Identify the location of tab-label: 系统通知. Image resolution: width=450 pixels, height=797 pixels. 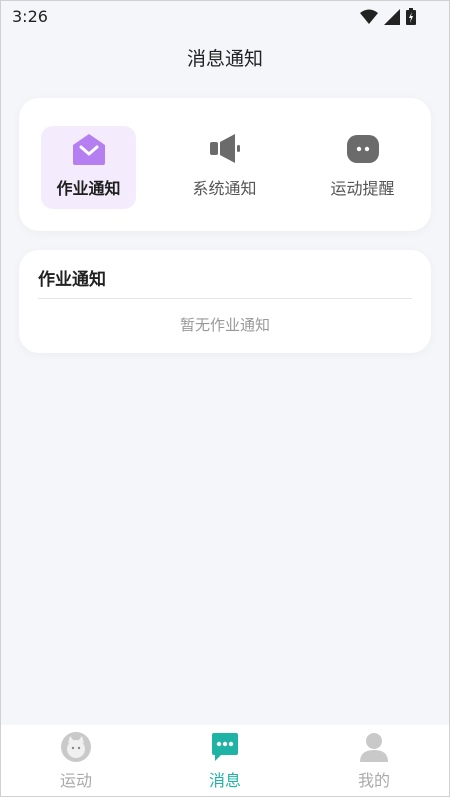
(224, 188).